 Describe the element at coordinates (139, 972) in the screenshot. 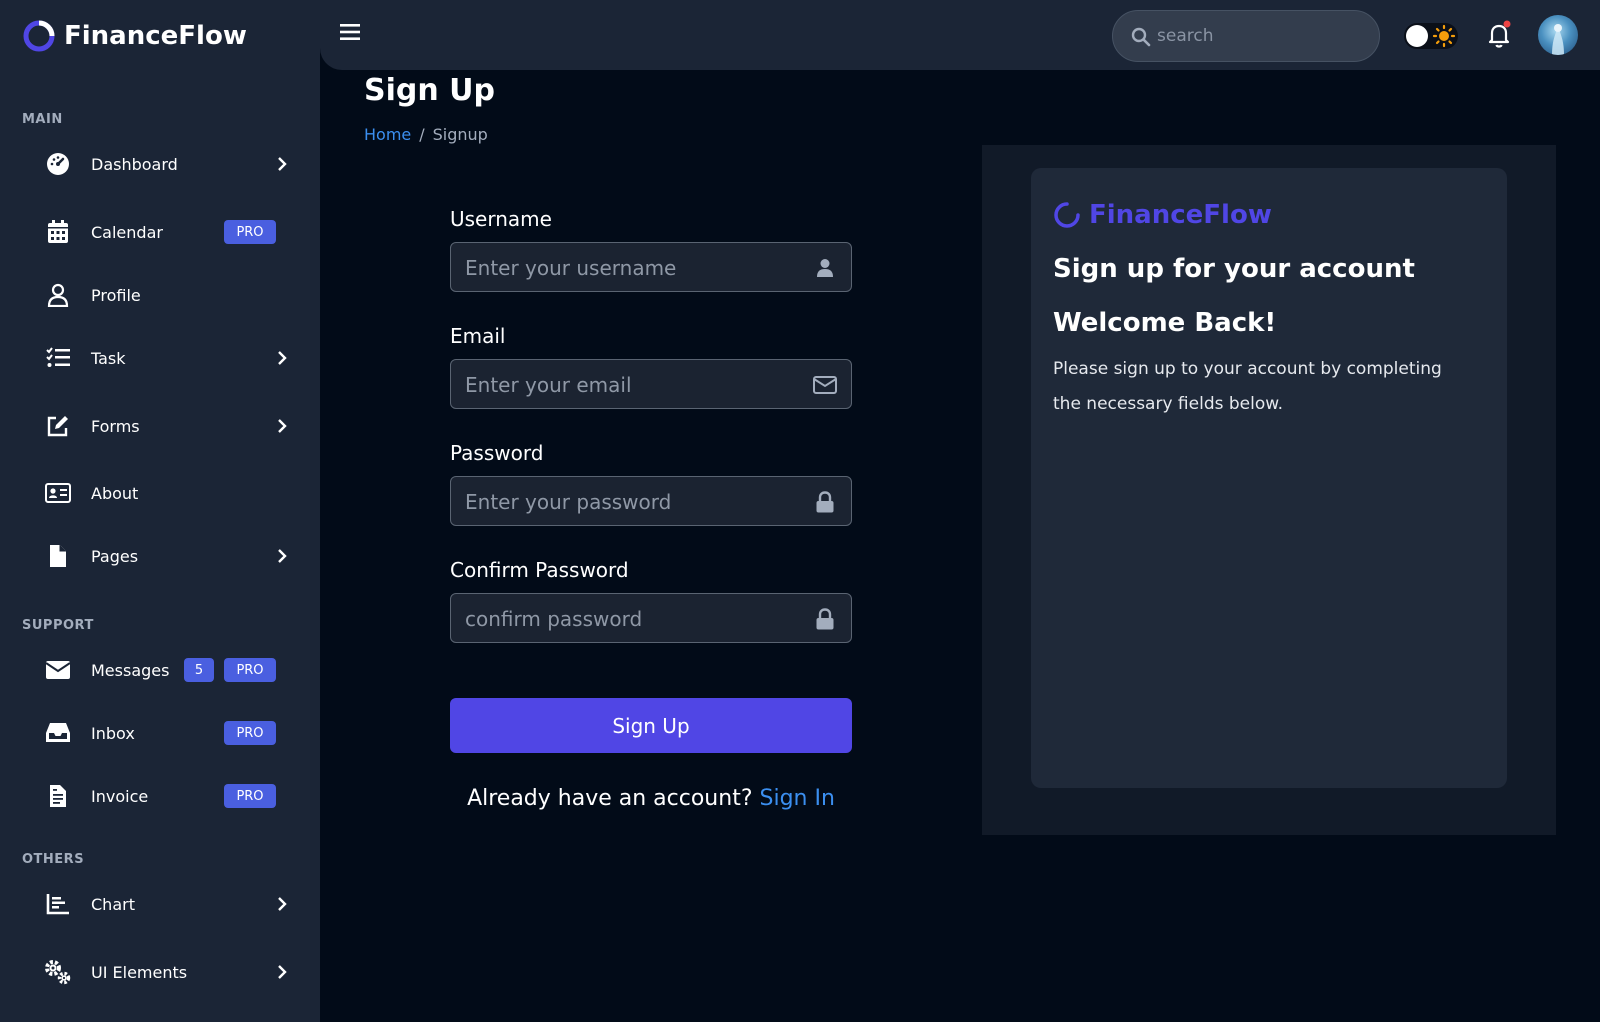

I see `sidebar-item-label: UI Elements` at that location.